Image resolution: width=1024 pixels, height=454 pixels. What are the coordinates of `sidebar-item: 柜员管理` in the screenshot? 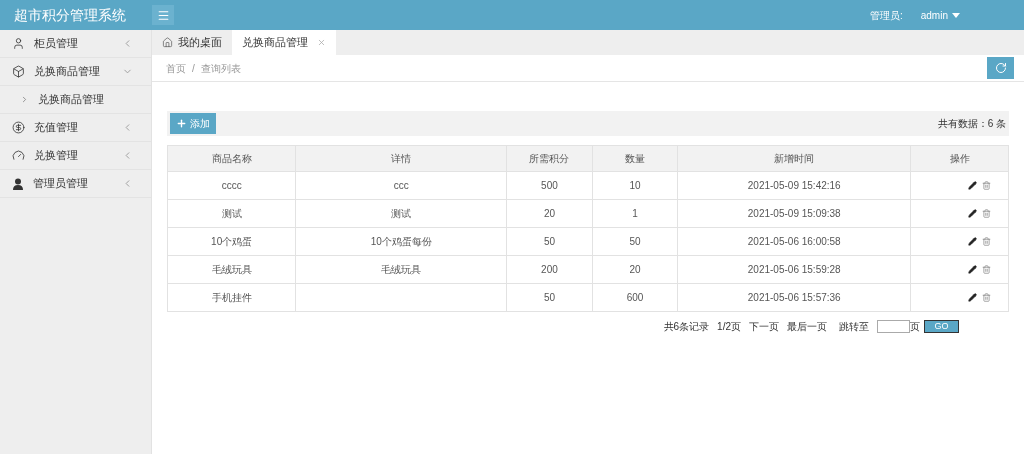 It's located at (75, 44).